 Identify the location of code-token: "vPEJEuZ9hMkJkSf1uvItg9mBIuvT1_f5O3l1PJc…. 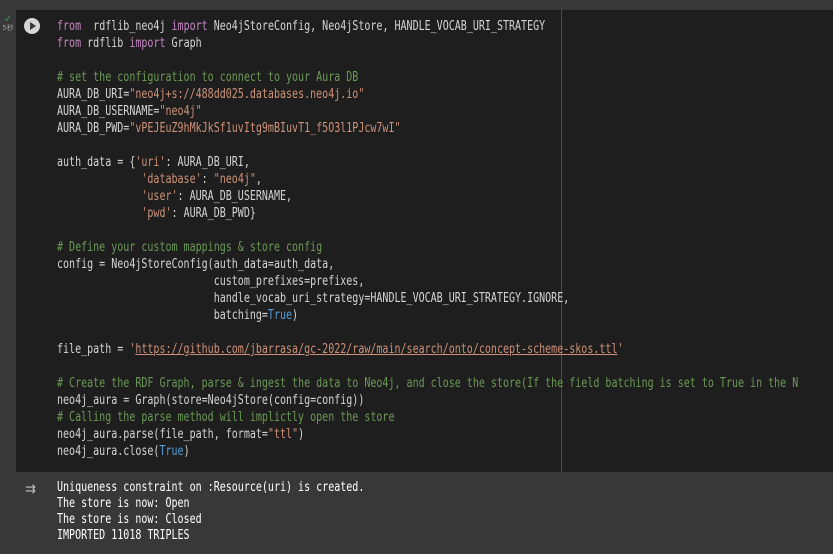
(265, 128).